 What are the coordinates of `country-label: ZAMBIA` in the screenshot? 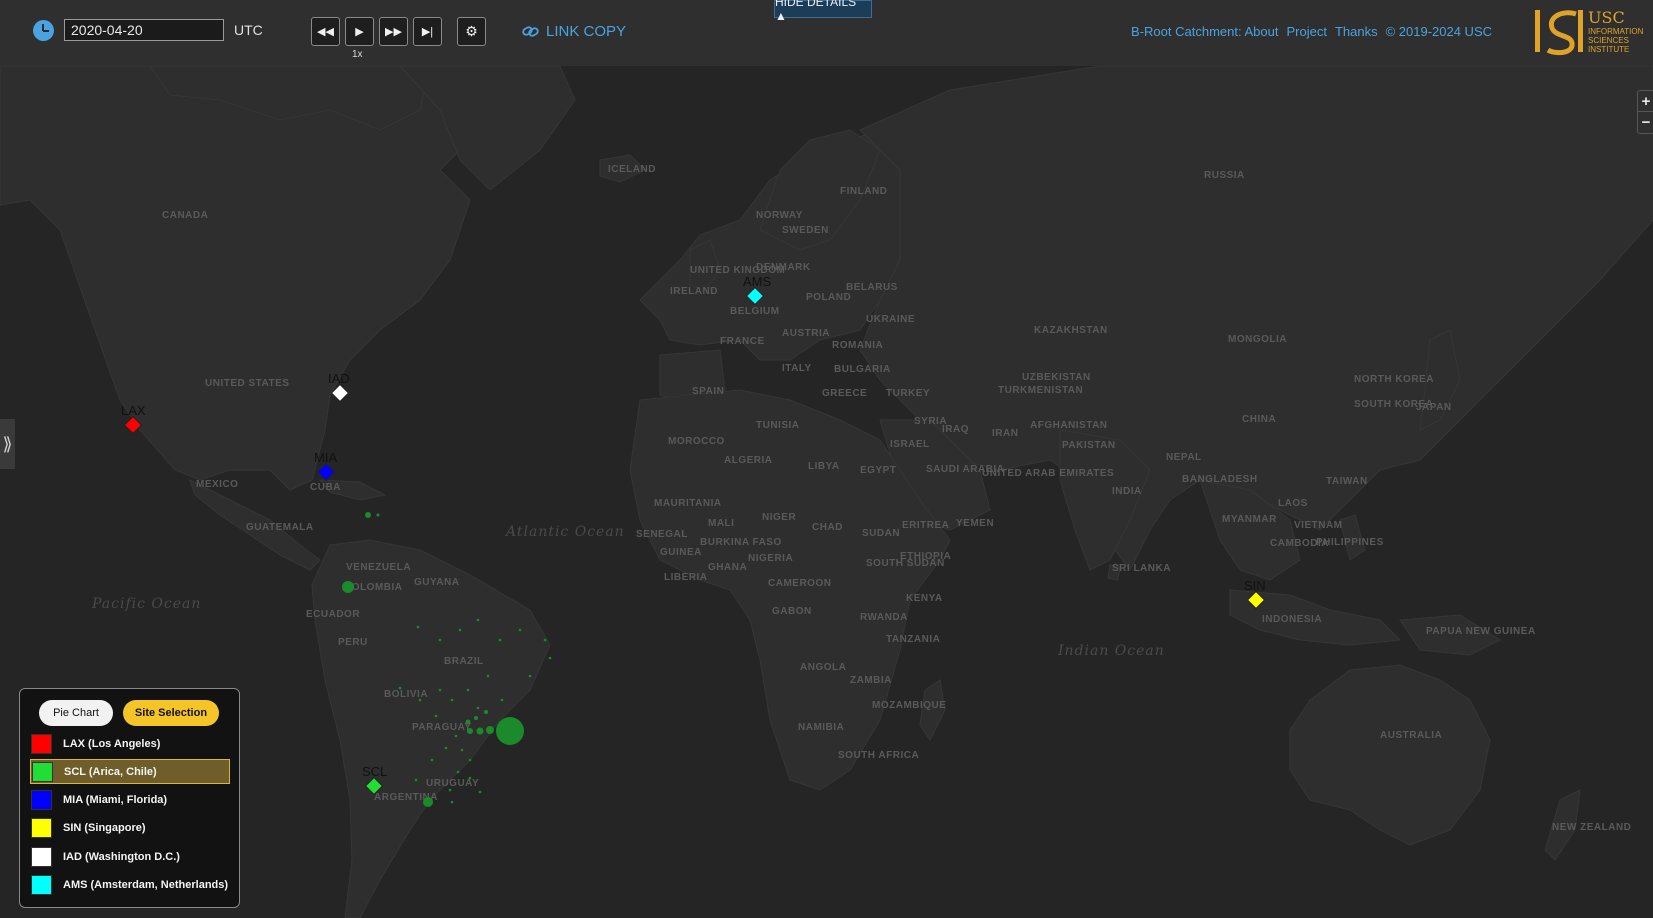 It's located at (871, 680).